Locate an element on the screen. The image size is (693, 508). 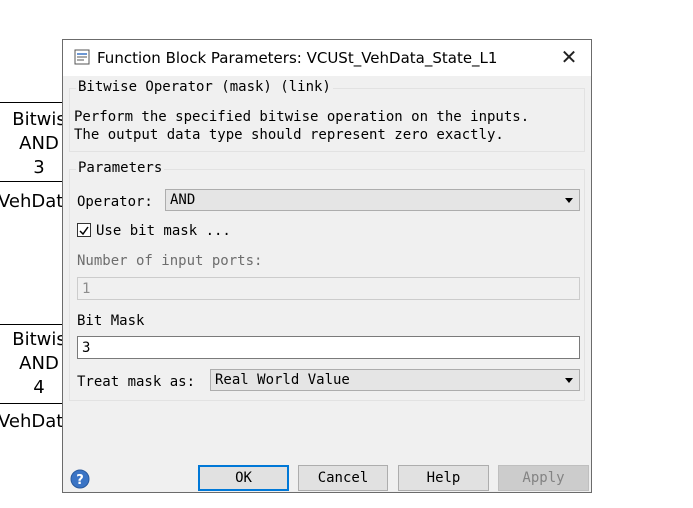
use-bit-mask-checkbox is located at coordinates (84, 230).